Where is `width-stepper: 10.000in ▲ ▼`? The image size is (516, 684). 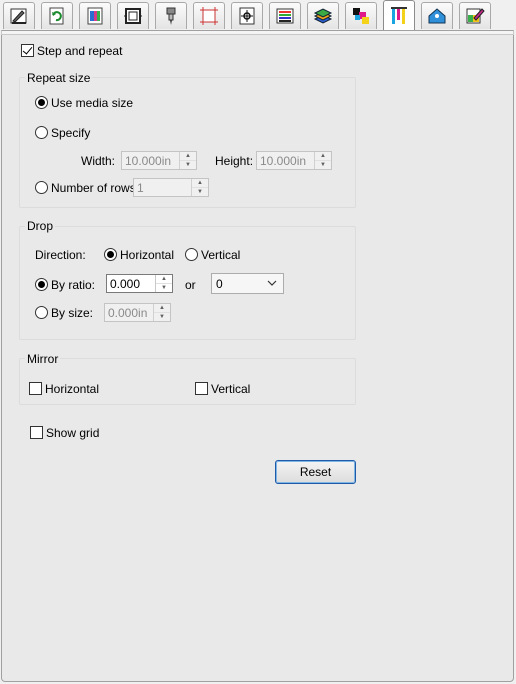 width-stepper: 10.000in ▲ ▼ is located at coordinates (159, 160).